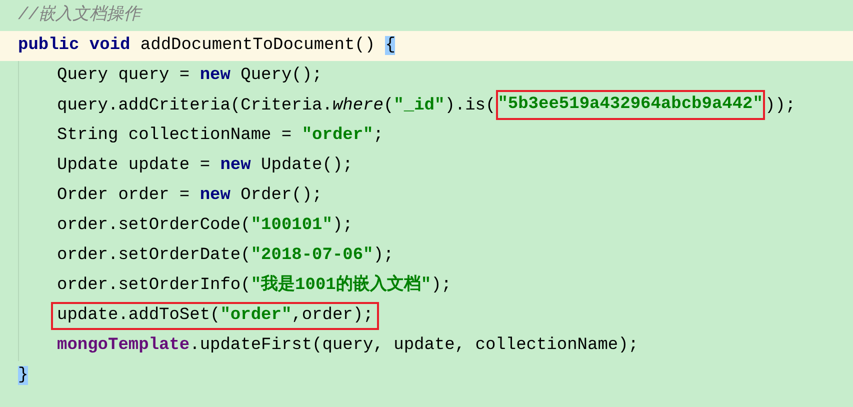  Describe the element at coordinates (205, 166) in the screenshot. I see `code-line: Update update = new Update();` at that location.